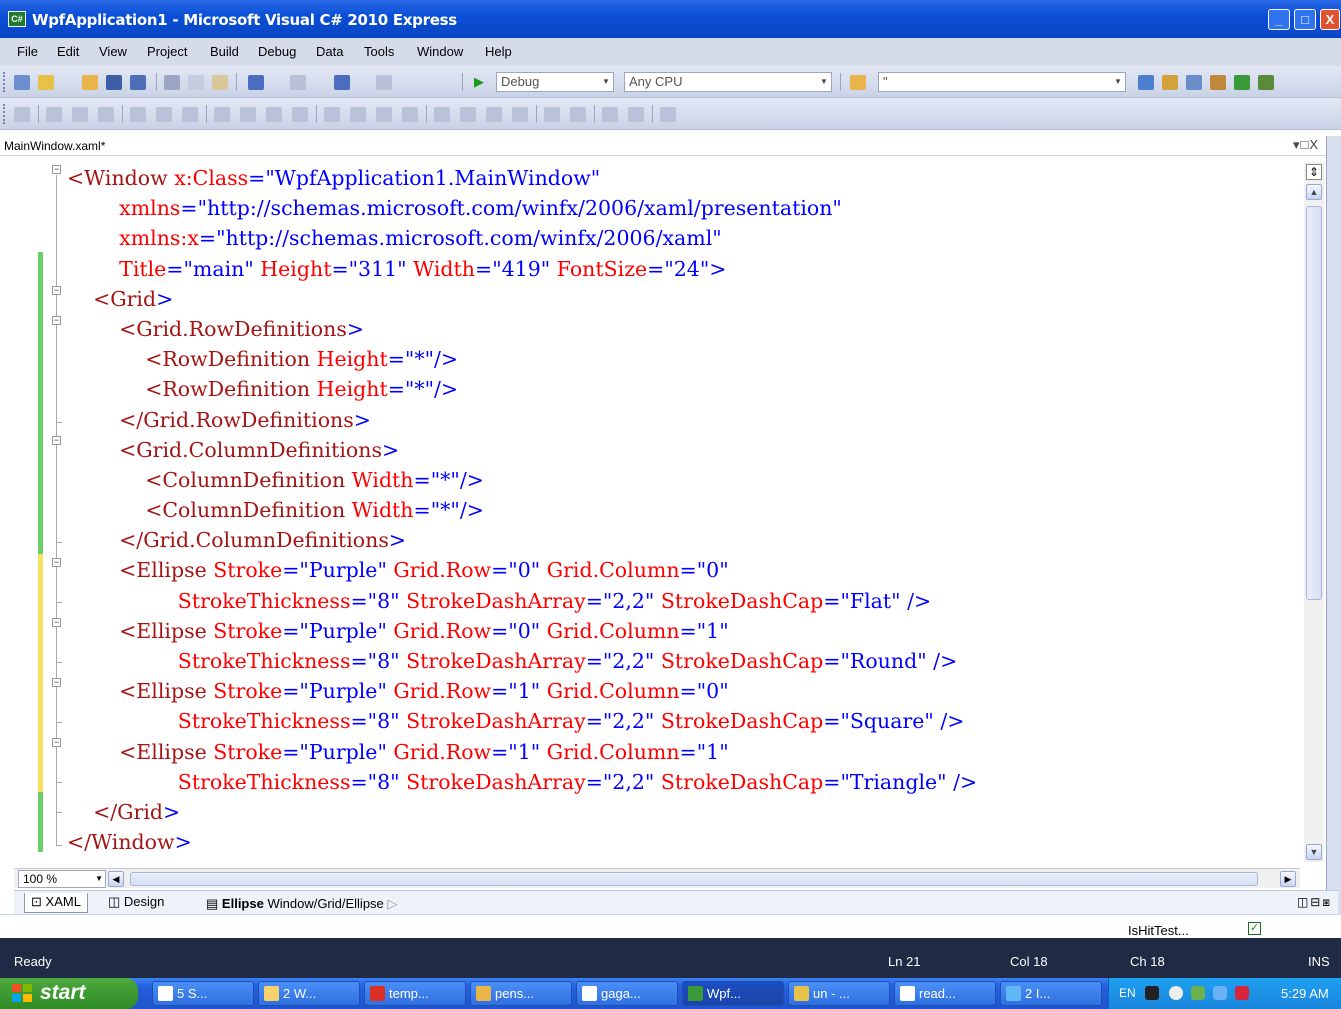 This screenshot has height=1009, width=1341. Describe the element at coordinates (1242, 82) in the screenshot. I see `start-page-icon` at that location.